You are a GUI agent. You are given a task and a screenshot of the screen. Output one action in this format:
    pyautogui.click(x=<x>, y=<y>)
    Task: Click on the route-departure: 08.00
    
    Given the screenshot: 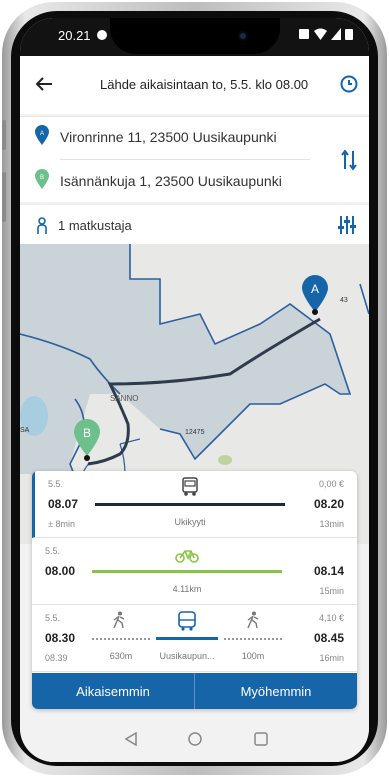 What is the action you would take?
    pyautogui.click(x=60, y=571)
    